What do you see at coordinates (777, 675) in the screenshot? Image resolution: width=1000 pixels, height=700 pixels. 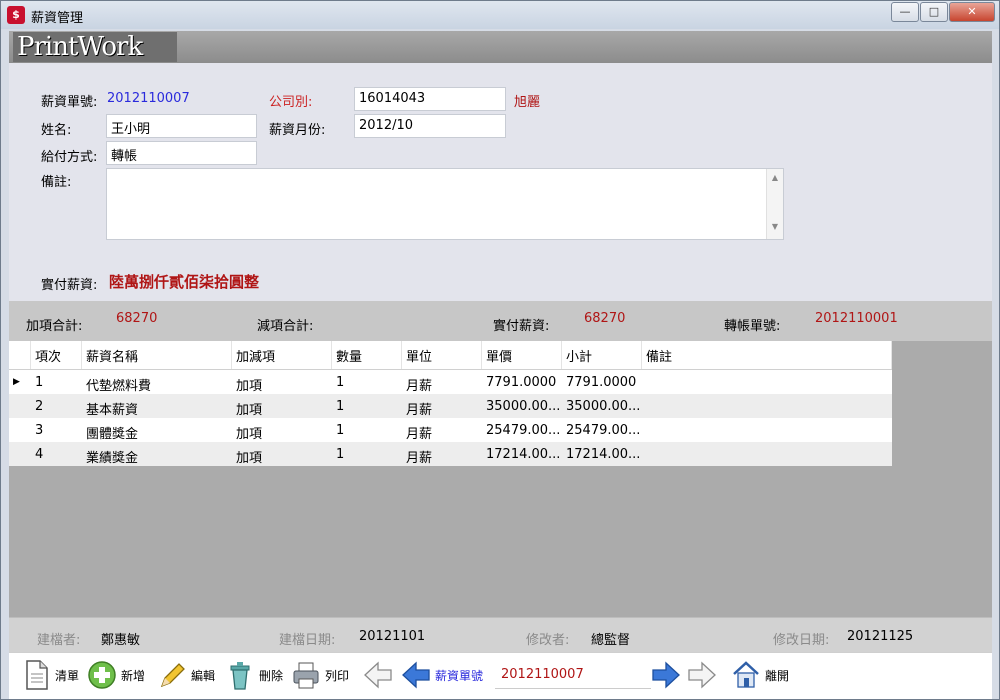 I see `exit-button-label: 離開` at bounding box center [777, 675].